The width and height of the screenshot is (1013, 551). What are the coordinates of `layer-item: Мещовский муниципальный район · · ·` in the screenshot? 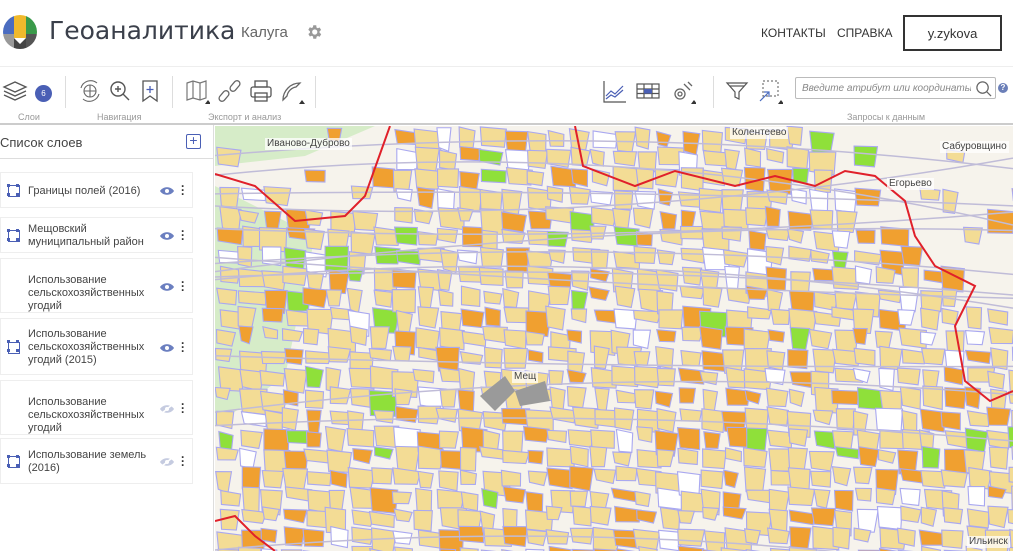 It's located at (96, 235).